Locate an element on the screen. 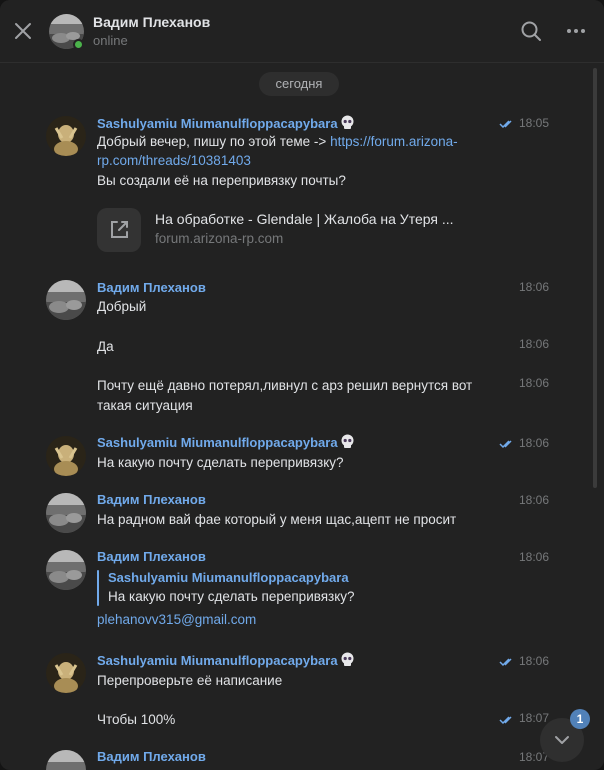  email-link: plehanovv315@gmail.com is located at coordinates (176, 620).